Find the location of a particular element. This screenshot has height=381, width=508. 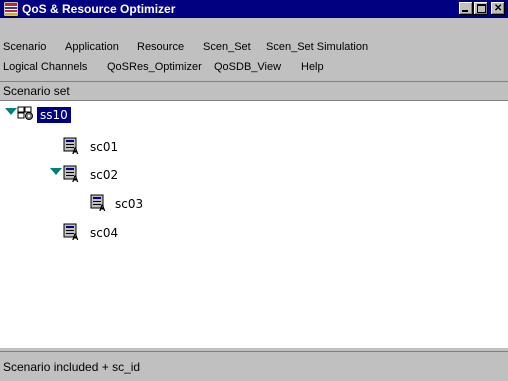

status-bar: Scenario included + sc_id is located at coordinates (254, 366).